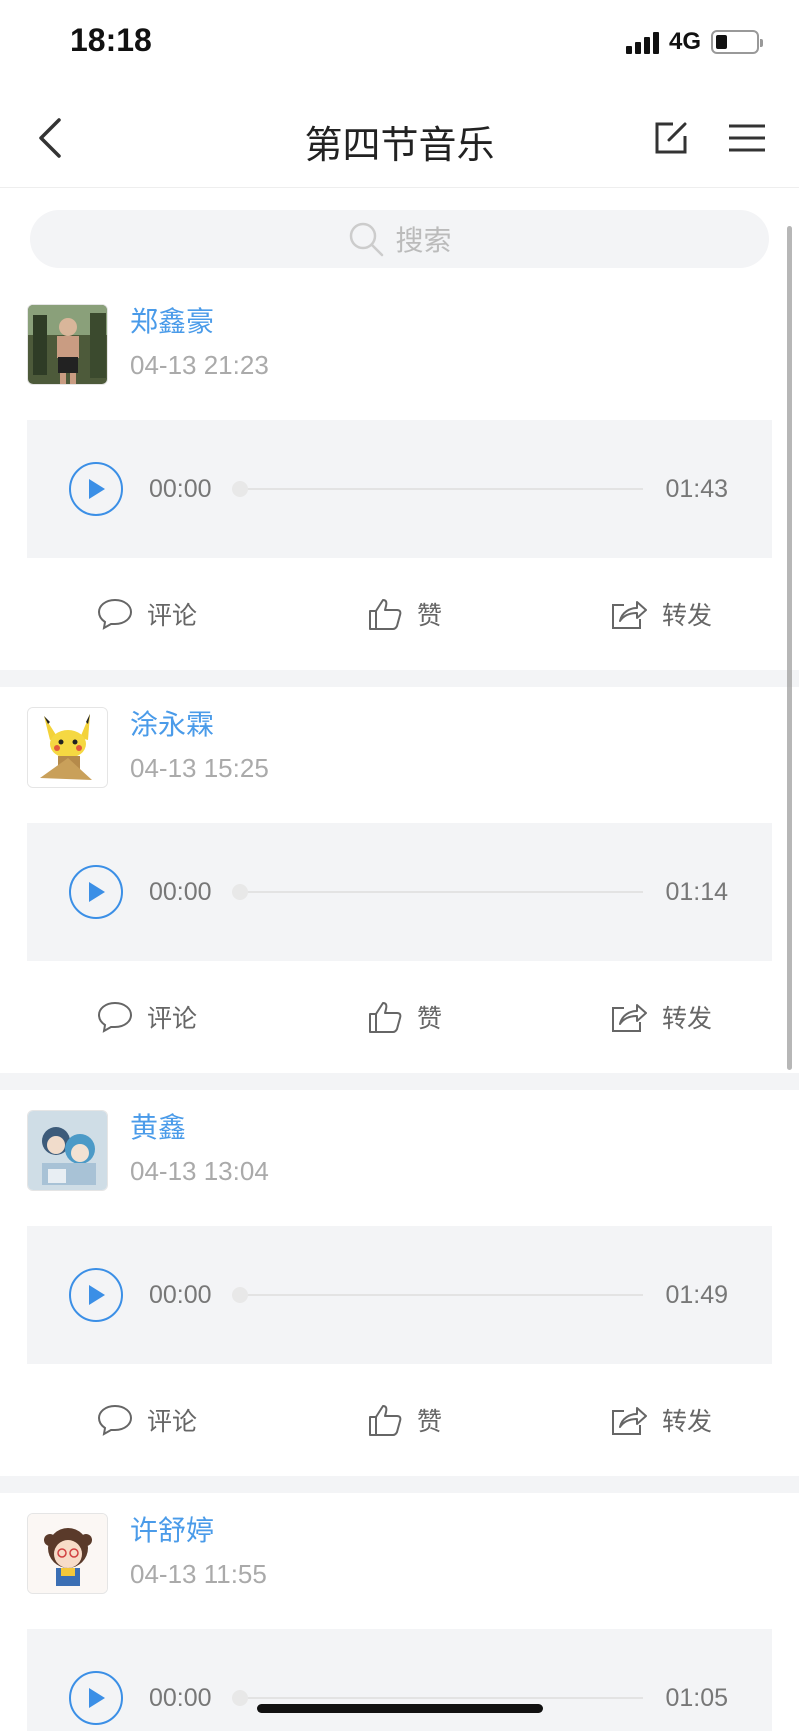 This screenshot has height=1731, width=799. What do you see at coordinates (696, 1294) in the screenshot?
I see `duration: 01:49` at bounding box center [696, 1294].